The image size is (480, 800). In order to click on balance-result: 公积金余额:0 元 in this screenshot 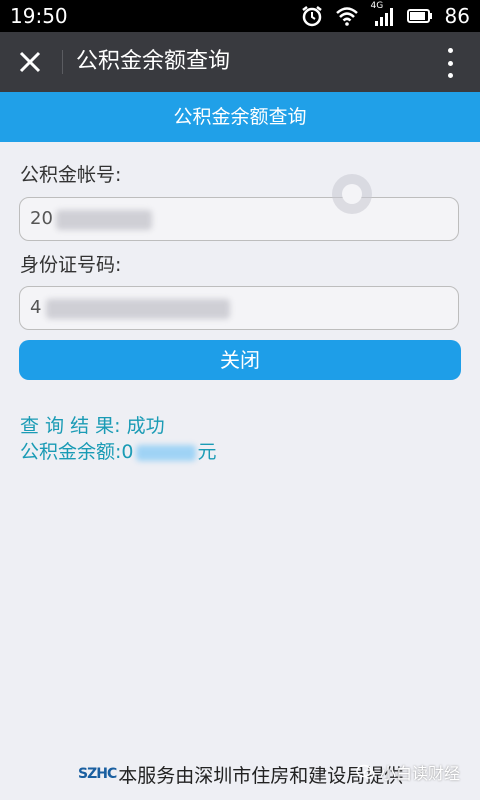, I will do `click(118, 452)`.